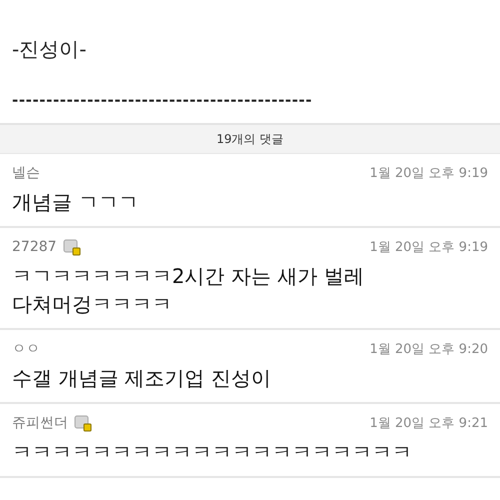 The height and width of the screenshot is (500, 500). Describe the element at coordinates (76, 202) in the screenshot. I see `comment-text: 개념글 ㄱㄱㄱ` at that location.